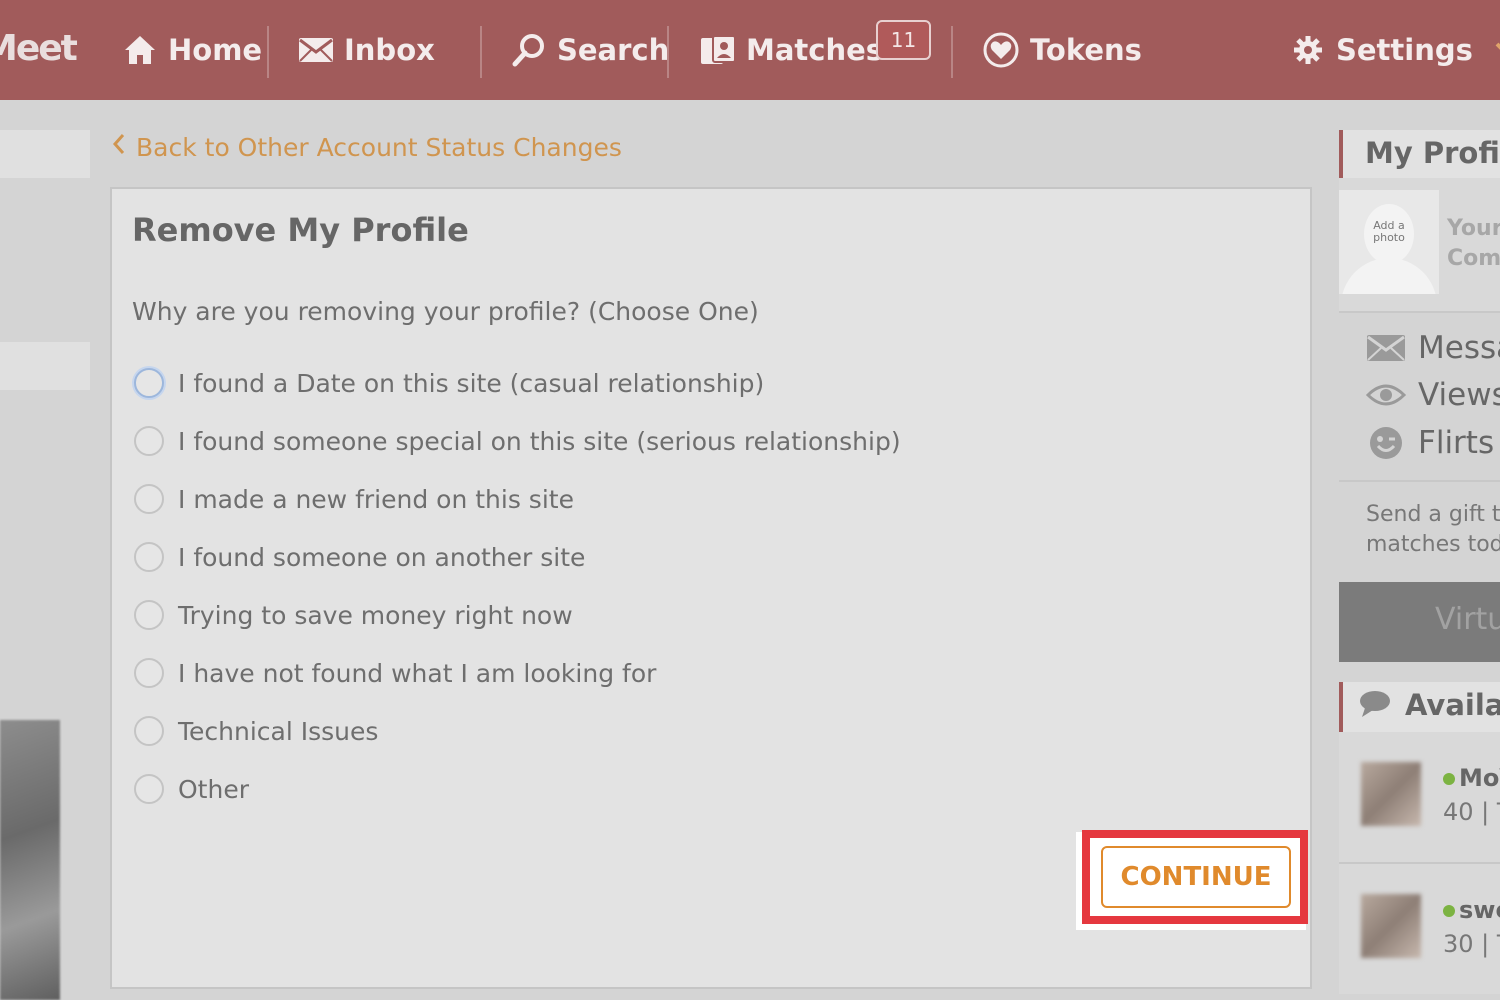  What do you see at coordinates (1467, 619) in the screenshot?
I see `virtual-gift-label: Virtu` at bounding box center [1467, 619].